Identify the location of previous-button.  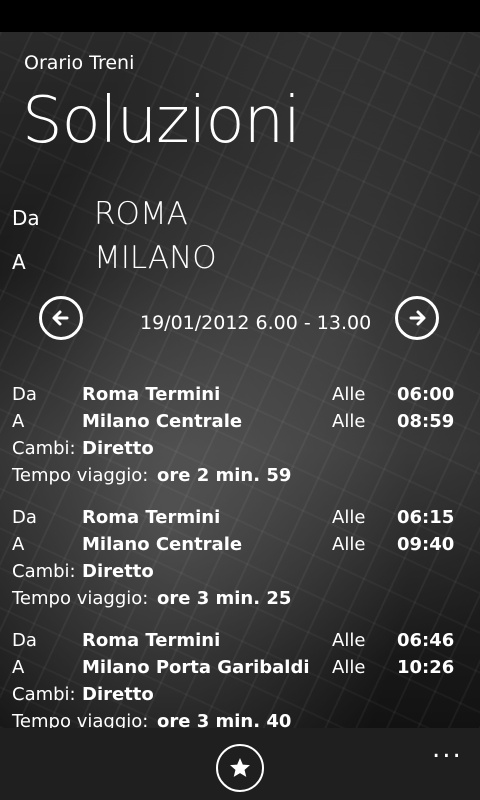
(61, 318).